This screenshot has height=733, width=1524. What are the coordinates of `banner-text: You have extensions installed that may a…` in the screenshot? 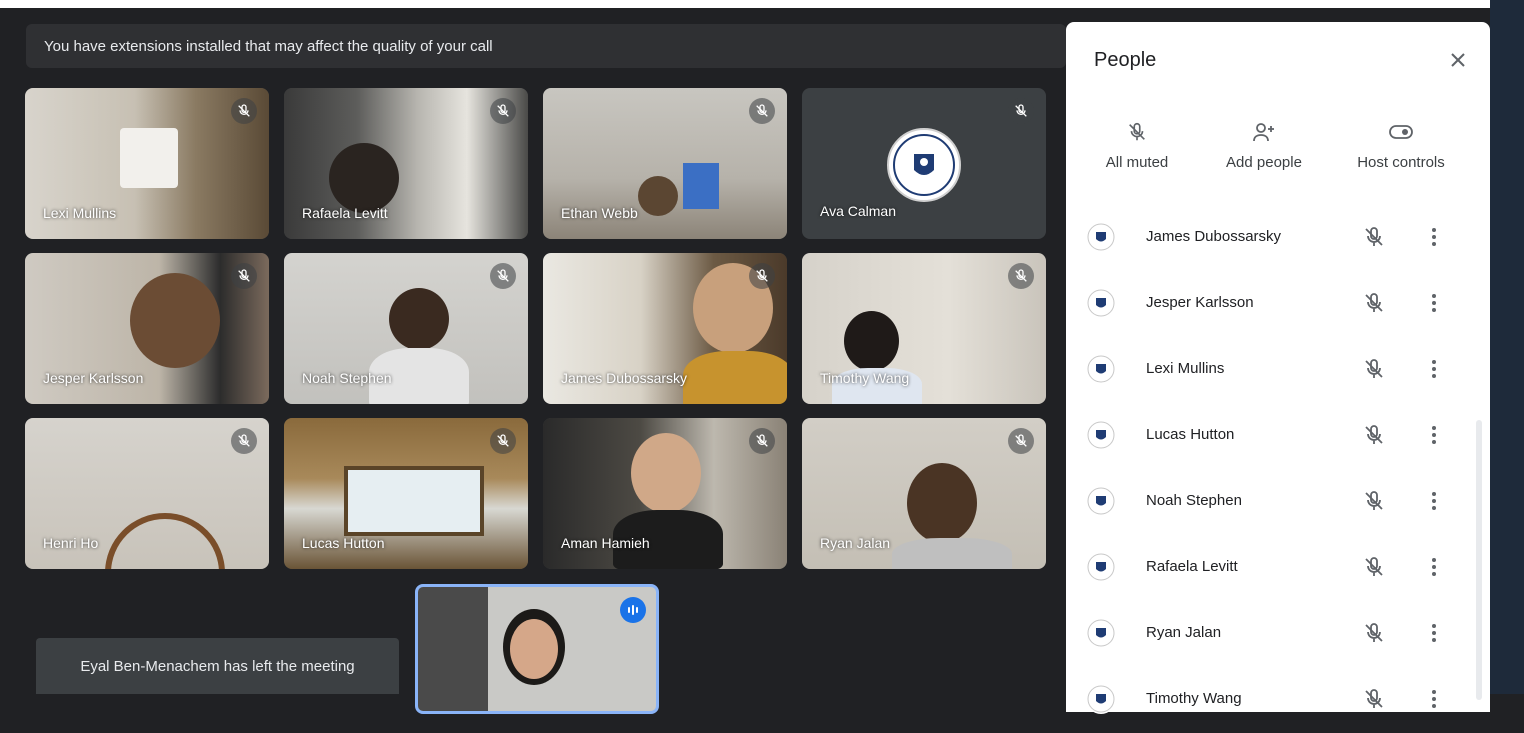 It's located at (268, 46).